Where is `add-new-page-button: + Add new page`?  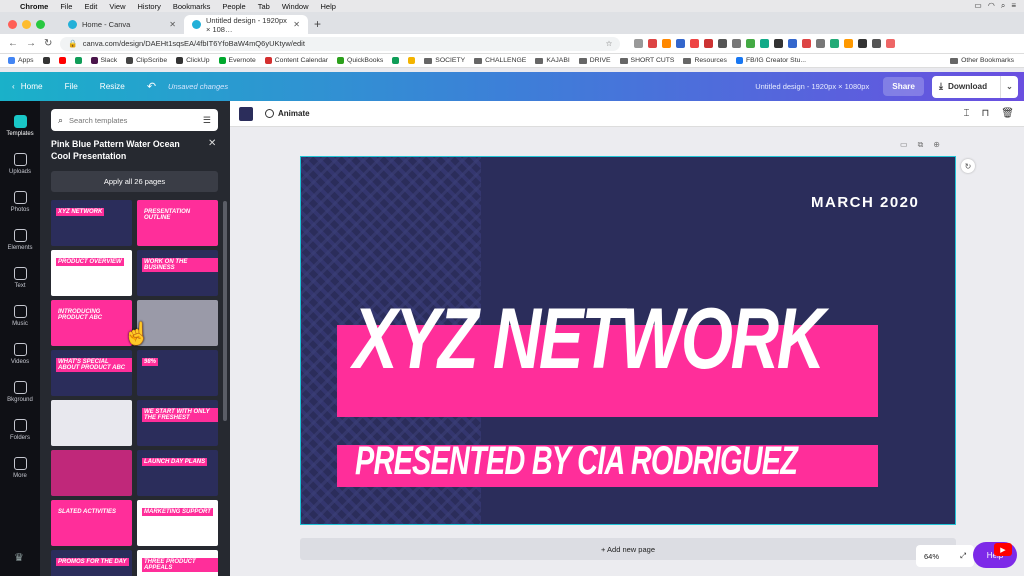 add-new-page-button: + Add new page is located at coordinates (628, 549).